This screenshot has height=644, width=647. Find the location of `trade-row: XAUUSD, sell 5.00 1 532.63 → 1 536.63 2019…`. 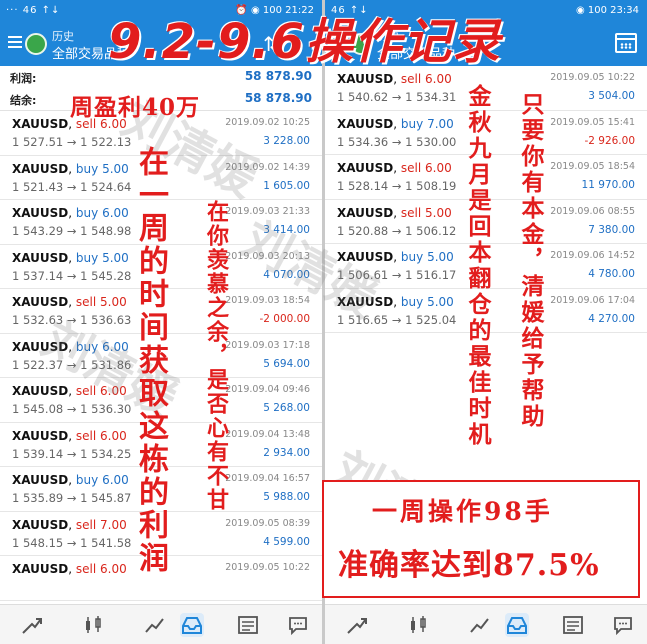

trade-row: XAUUSD, sell 5.00 1 532.63 → 1 536.63 2019… is located at coordinates (161, 311).